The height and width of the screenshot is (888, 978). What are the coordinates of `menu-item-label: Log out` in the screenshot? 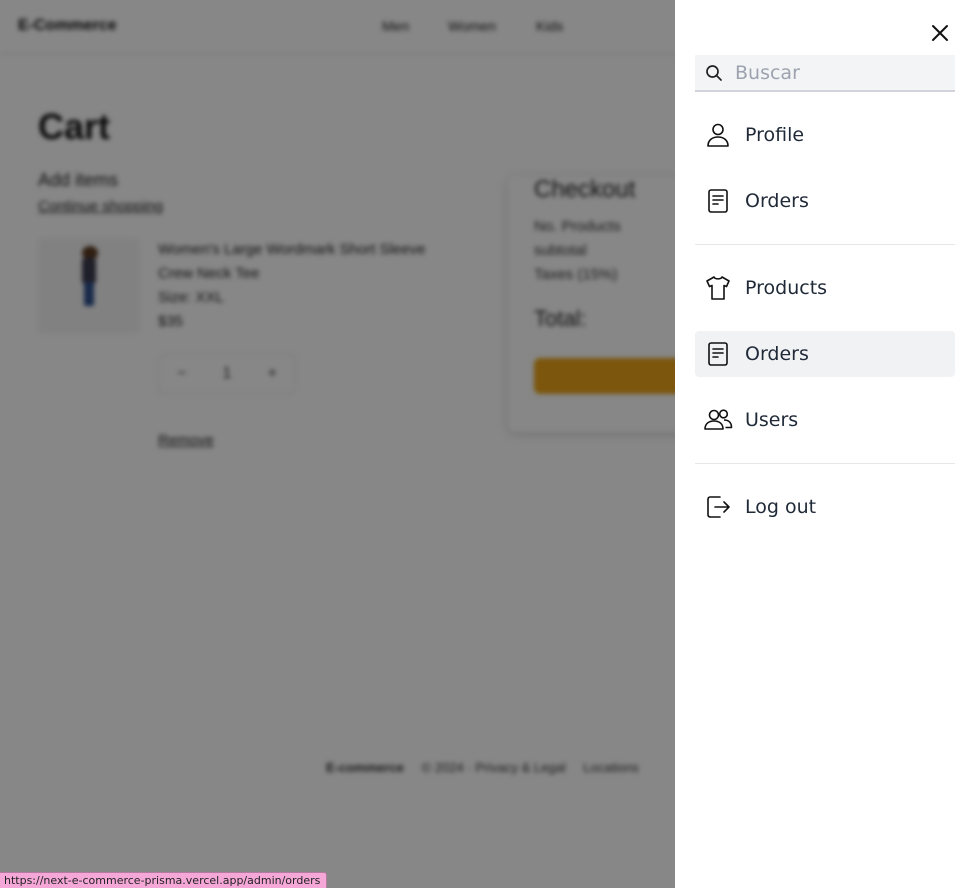 It's located at (781, 507).